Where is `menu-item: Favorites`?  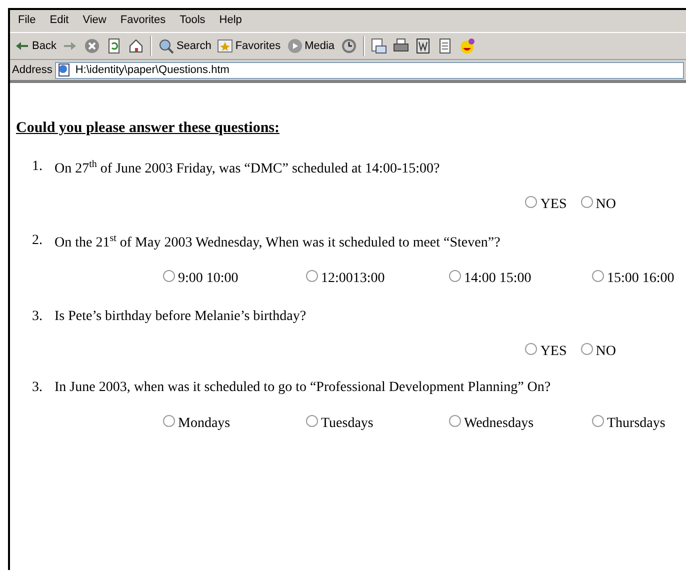
menu-item: Favorites is located at coordinates (143, 20).